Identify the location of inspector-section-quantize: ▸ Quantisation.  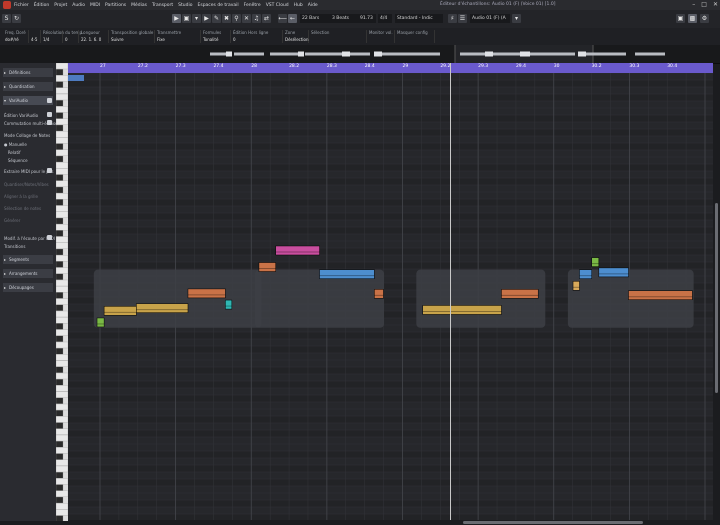
(28, 86).